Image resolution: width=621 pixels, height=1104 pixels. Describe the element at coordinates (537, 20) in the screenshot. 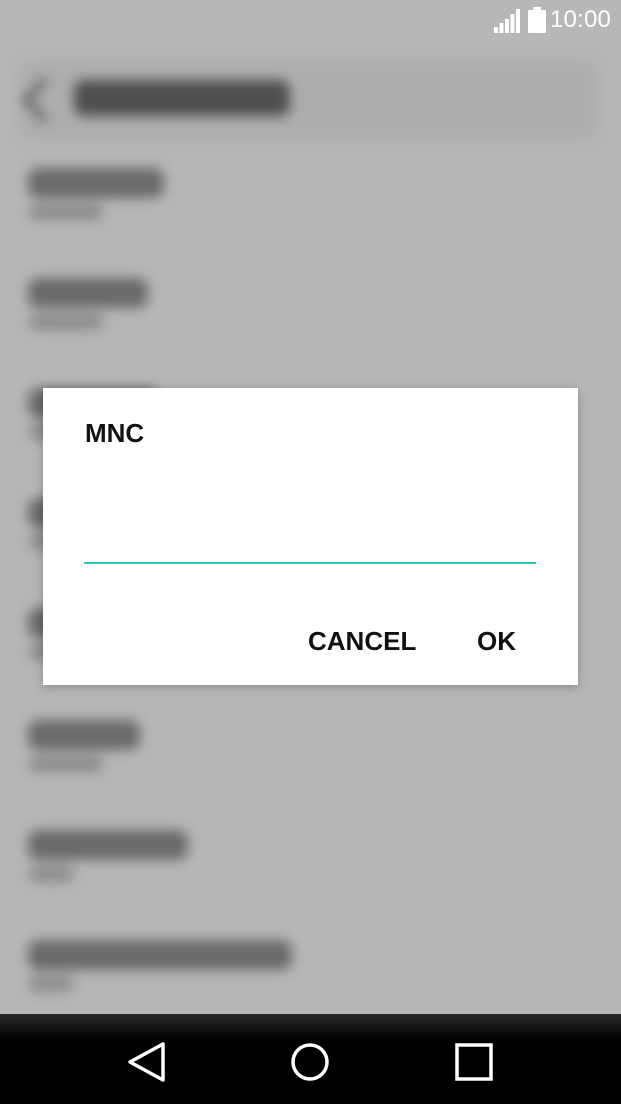

I see `battery-icon` at that location.